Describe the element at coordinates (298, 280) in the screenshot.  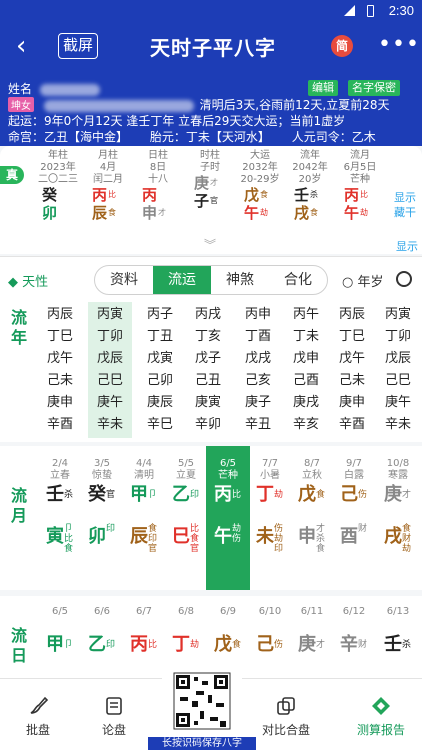
I see `tab-hehua: 合化` at that location.